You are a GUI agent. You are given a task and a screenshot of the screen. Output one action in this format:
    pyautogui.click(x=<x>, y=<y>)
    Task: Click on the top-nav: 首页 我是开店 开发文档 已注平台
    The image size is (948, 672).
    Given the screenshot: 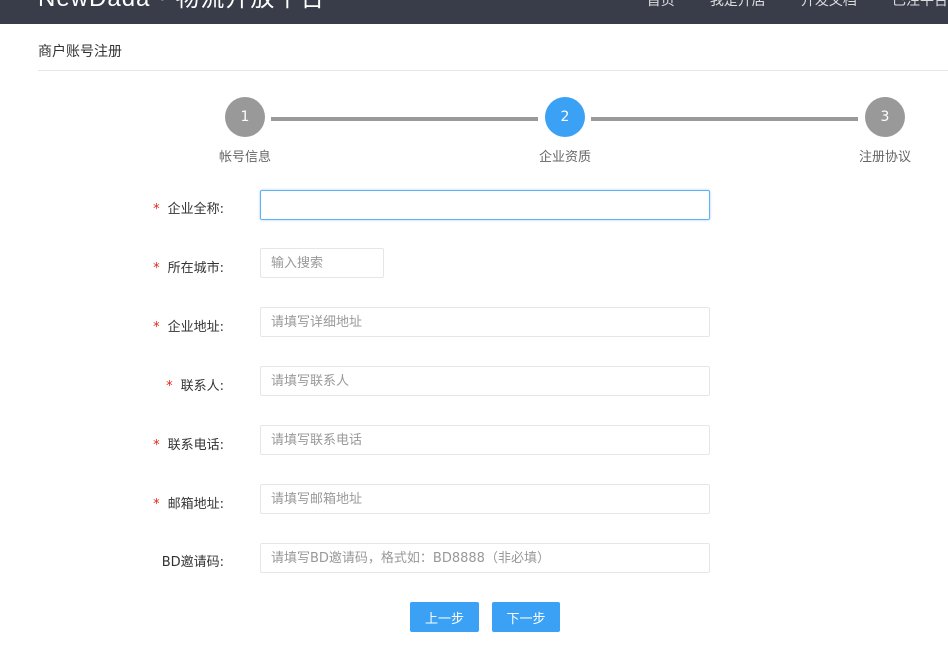 What is the action you would take?
    pyautogui.click(x=782, y=5)
    